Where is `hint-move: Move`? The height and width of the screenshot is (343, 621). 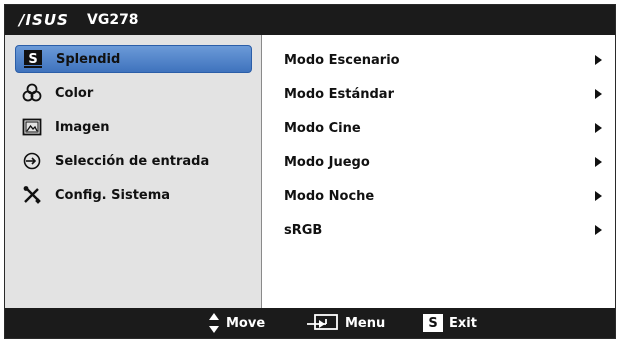 hint-move: Move is located at coordinates (236, 323).